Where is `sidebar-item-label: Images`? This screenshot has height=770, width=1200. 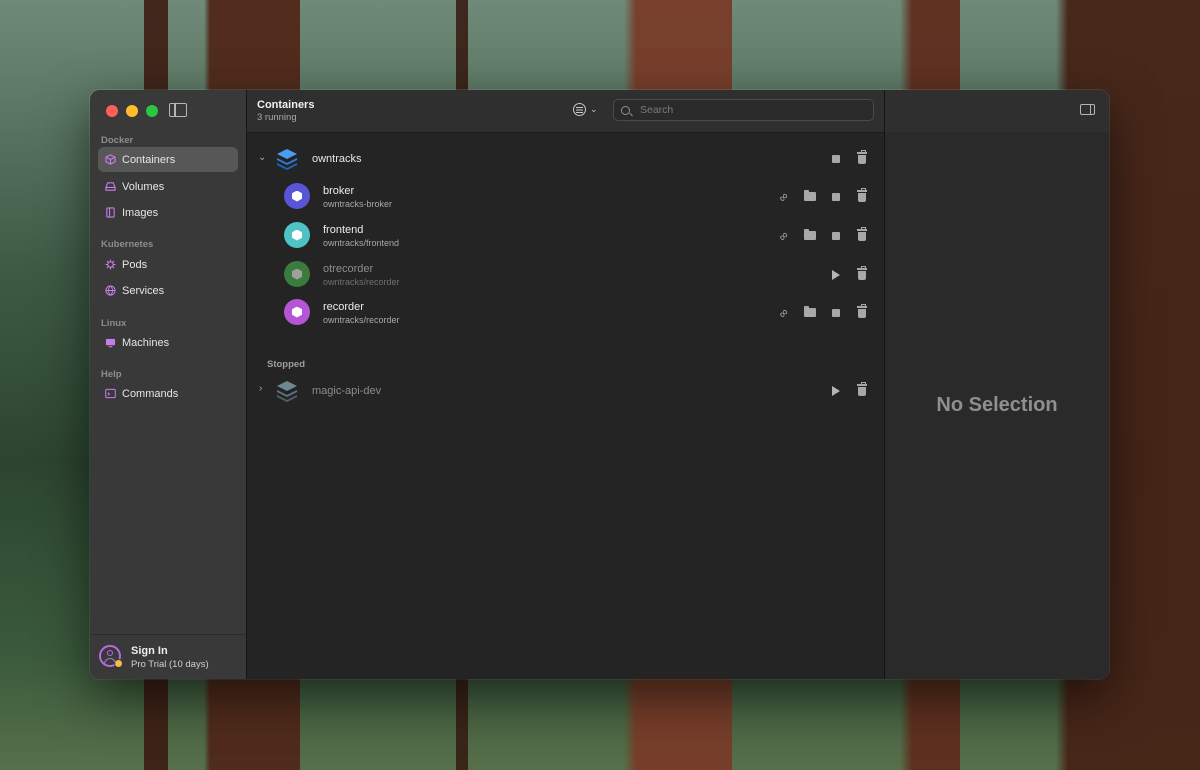 sidebar-item-label: Images is located at coordinates (140, 212).